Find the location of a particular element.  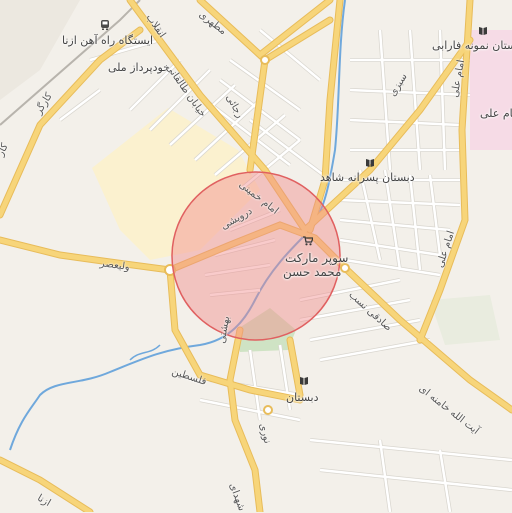

station-label: ایستگاه راه آهن ازنا is located at coordinates (107, 41).